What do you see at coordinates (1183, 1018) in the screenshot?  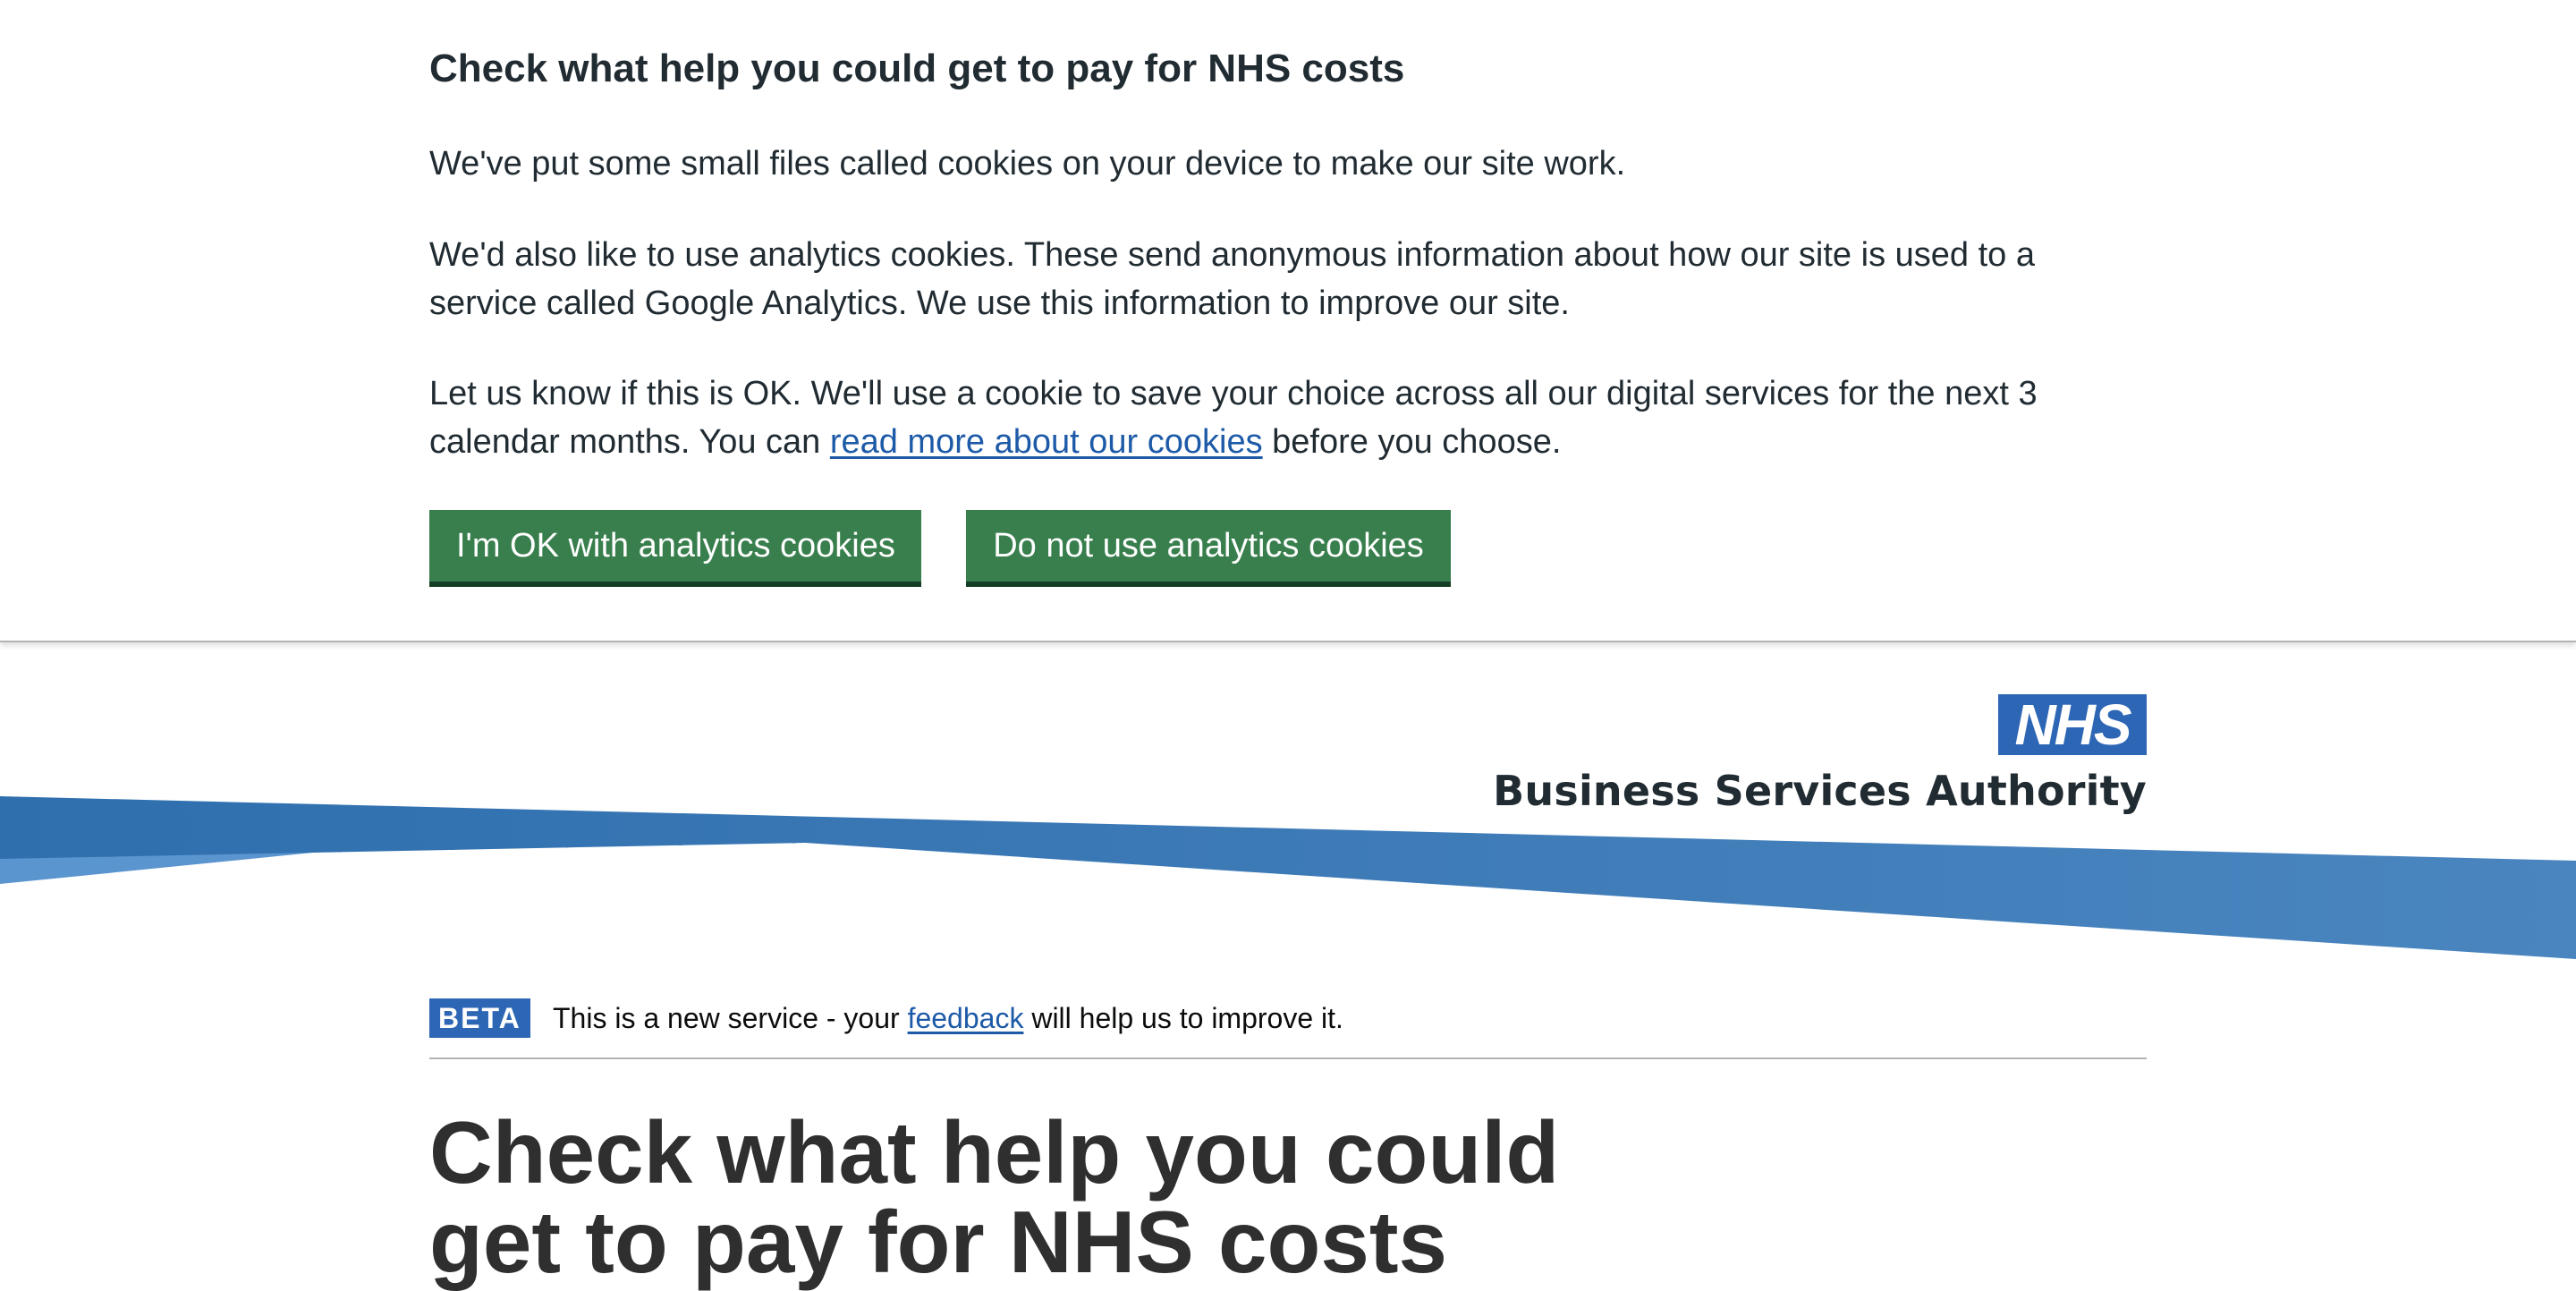 I see `phase-text-after: will help us to improve it.` at bounding box center [1183, 1018].